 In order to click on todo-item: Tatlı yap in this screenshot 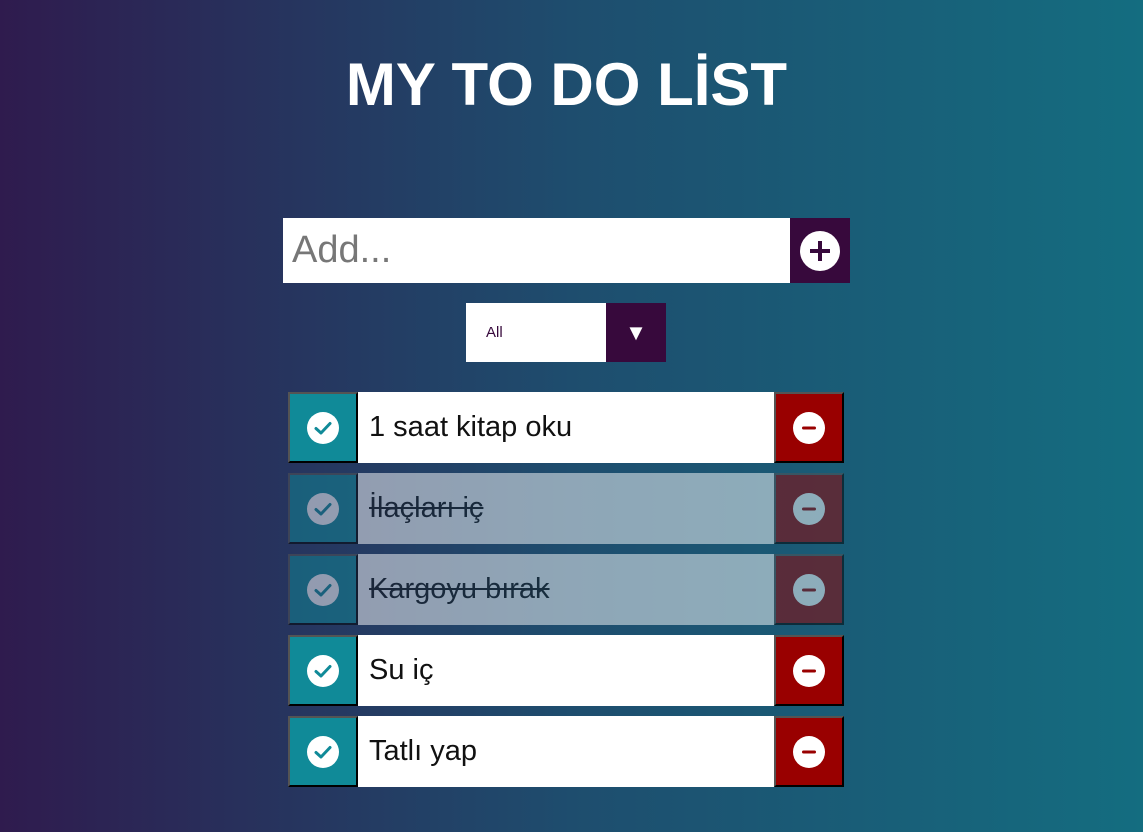, I will do `click(566, 751)`.